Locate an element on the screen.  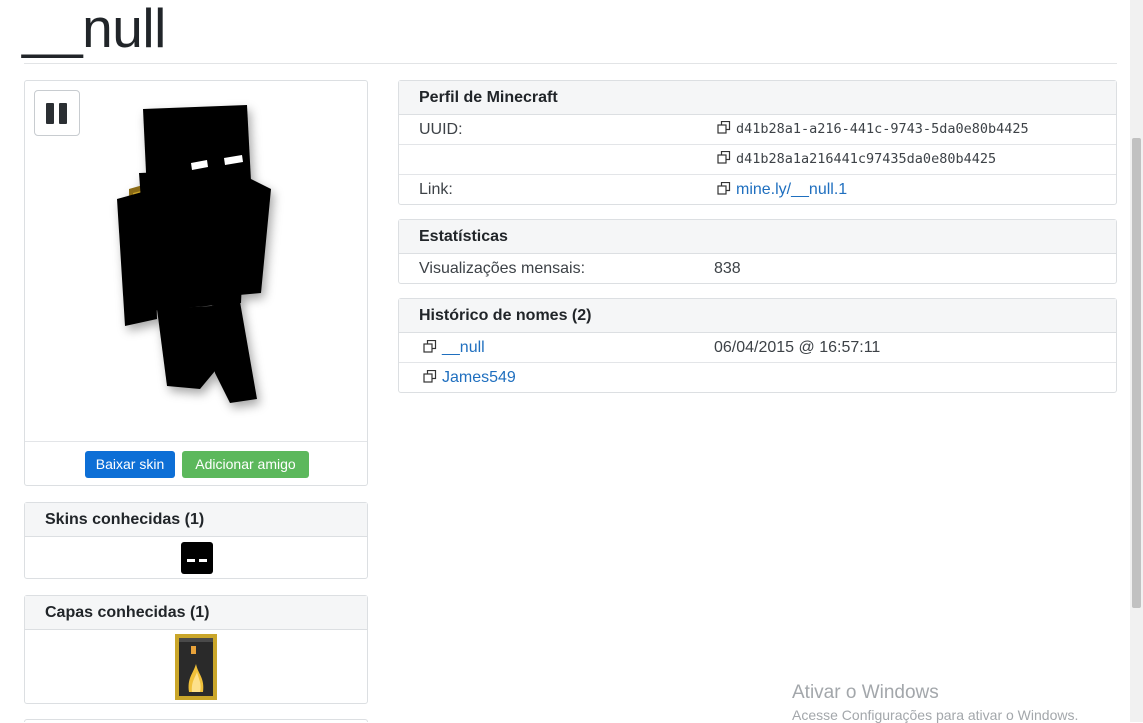
known-skins-card: Skins conhecidas (1) is located at coordinates (196, 540).